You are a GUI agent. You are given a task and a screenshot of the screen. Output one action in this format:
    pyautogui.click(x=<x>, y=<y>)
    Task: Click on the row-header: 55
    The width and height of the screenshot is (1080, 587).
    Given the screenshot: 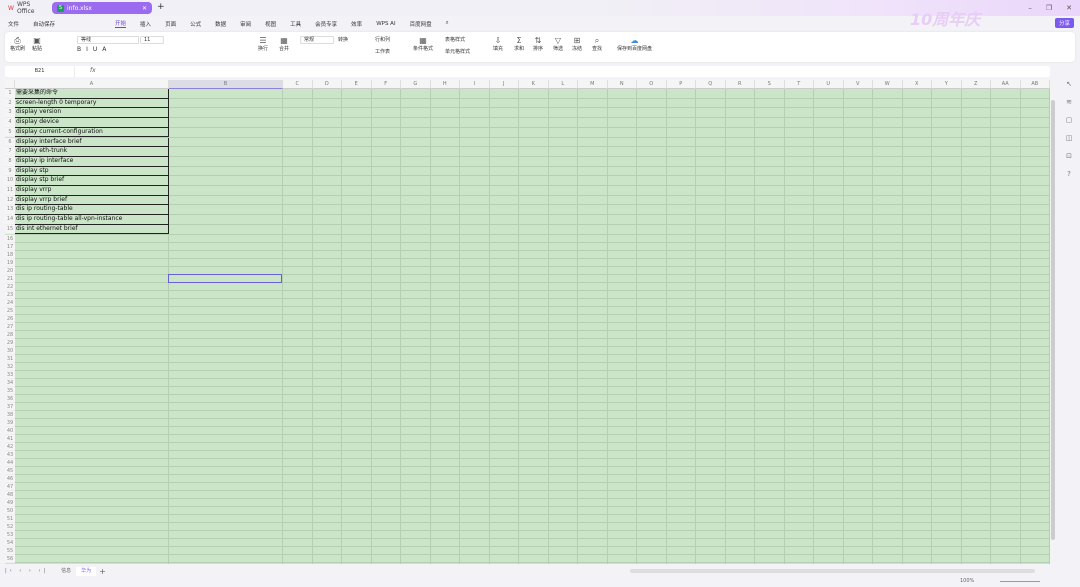 What is the action you would take?
    pyautogui.click(x=10, y=550)
    